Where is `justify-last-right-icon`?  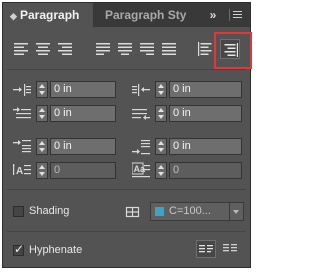 justify-last-right-icon is located at coordinates (147, 49).